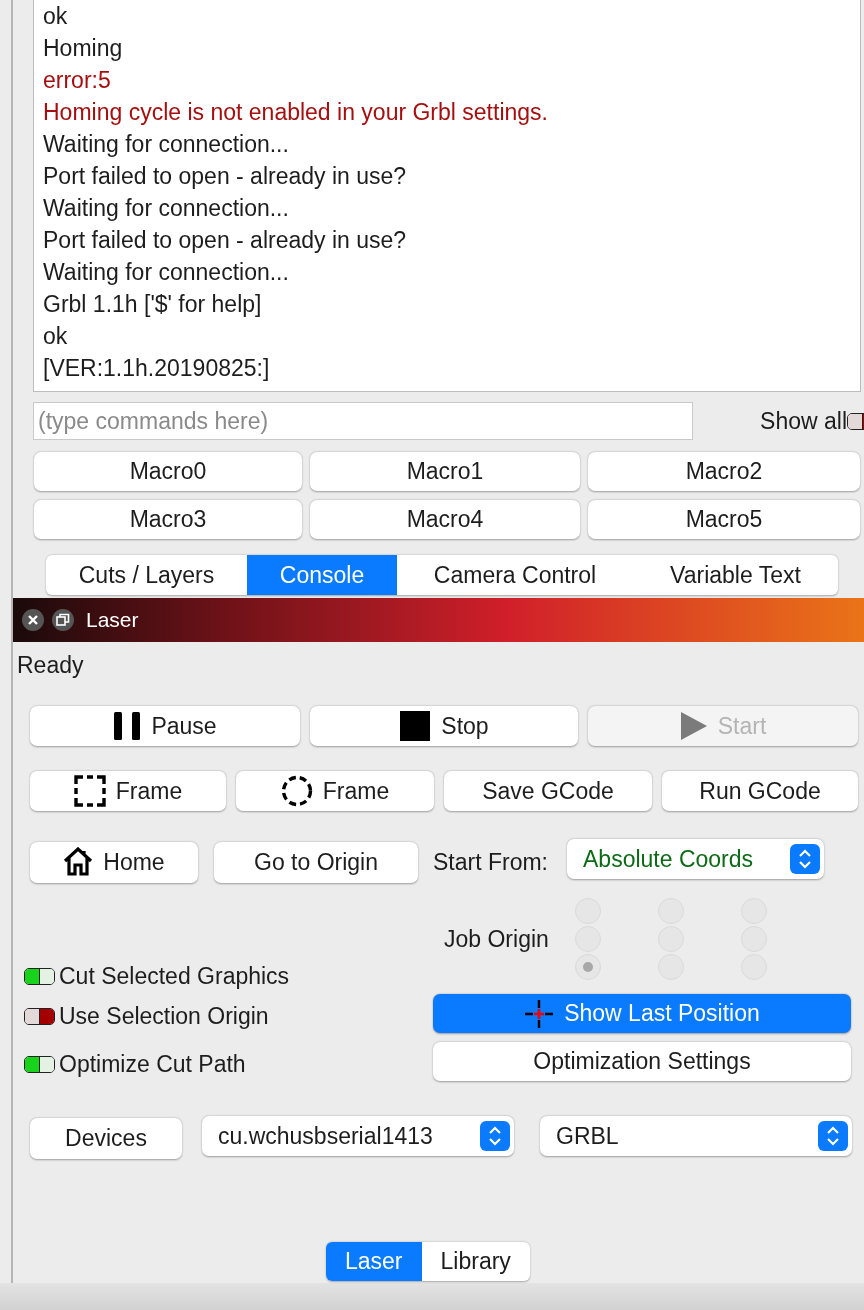 Image resolution: width=864 pixels, height=1310 pixels. Describe the element at coordinates (146, 575) in the screenshot. I see `tab: Cuts / Layers` at that location.